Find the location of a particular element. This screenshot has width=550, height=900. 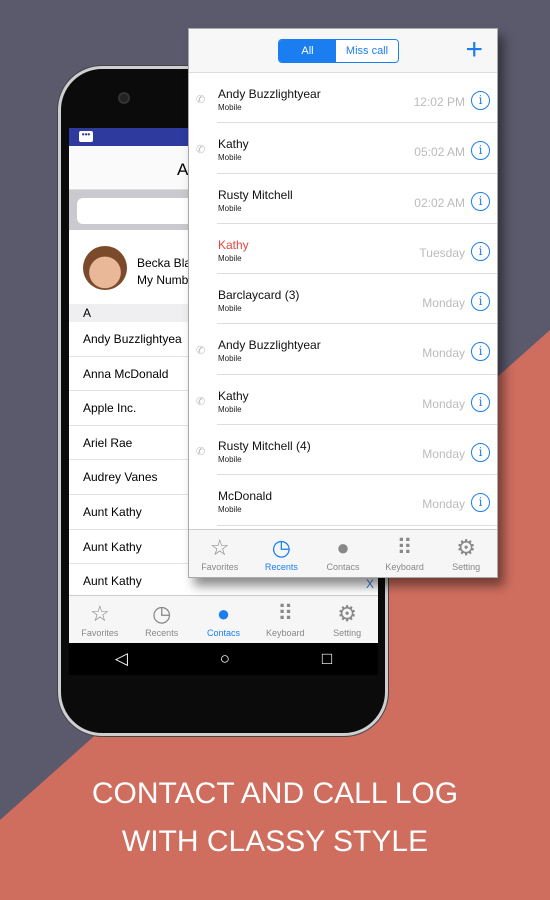

segment-all: All is located at coordinates (307, 51).